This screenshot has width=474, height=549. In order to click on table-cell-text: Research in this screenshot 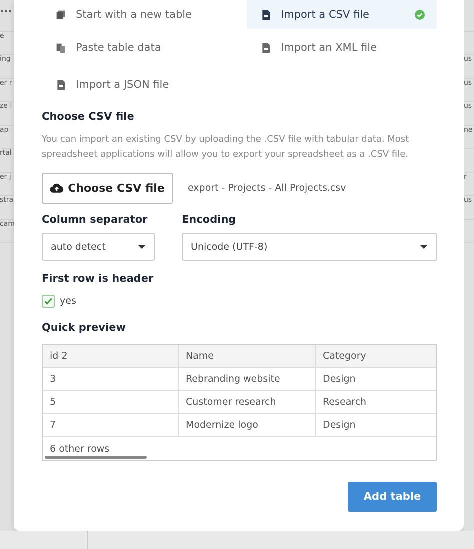, I will do `click(345, 403)`.